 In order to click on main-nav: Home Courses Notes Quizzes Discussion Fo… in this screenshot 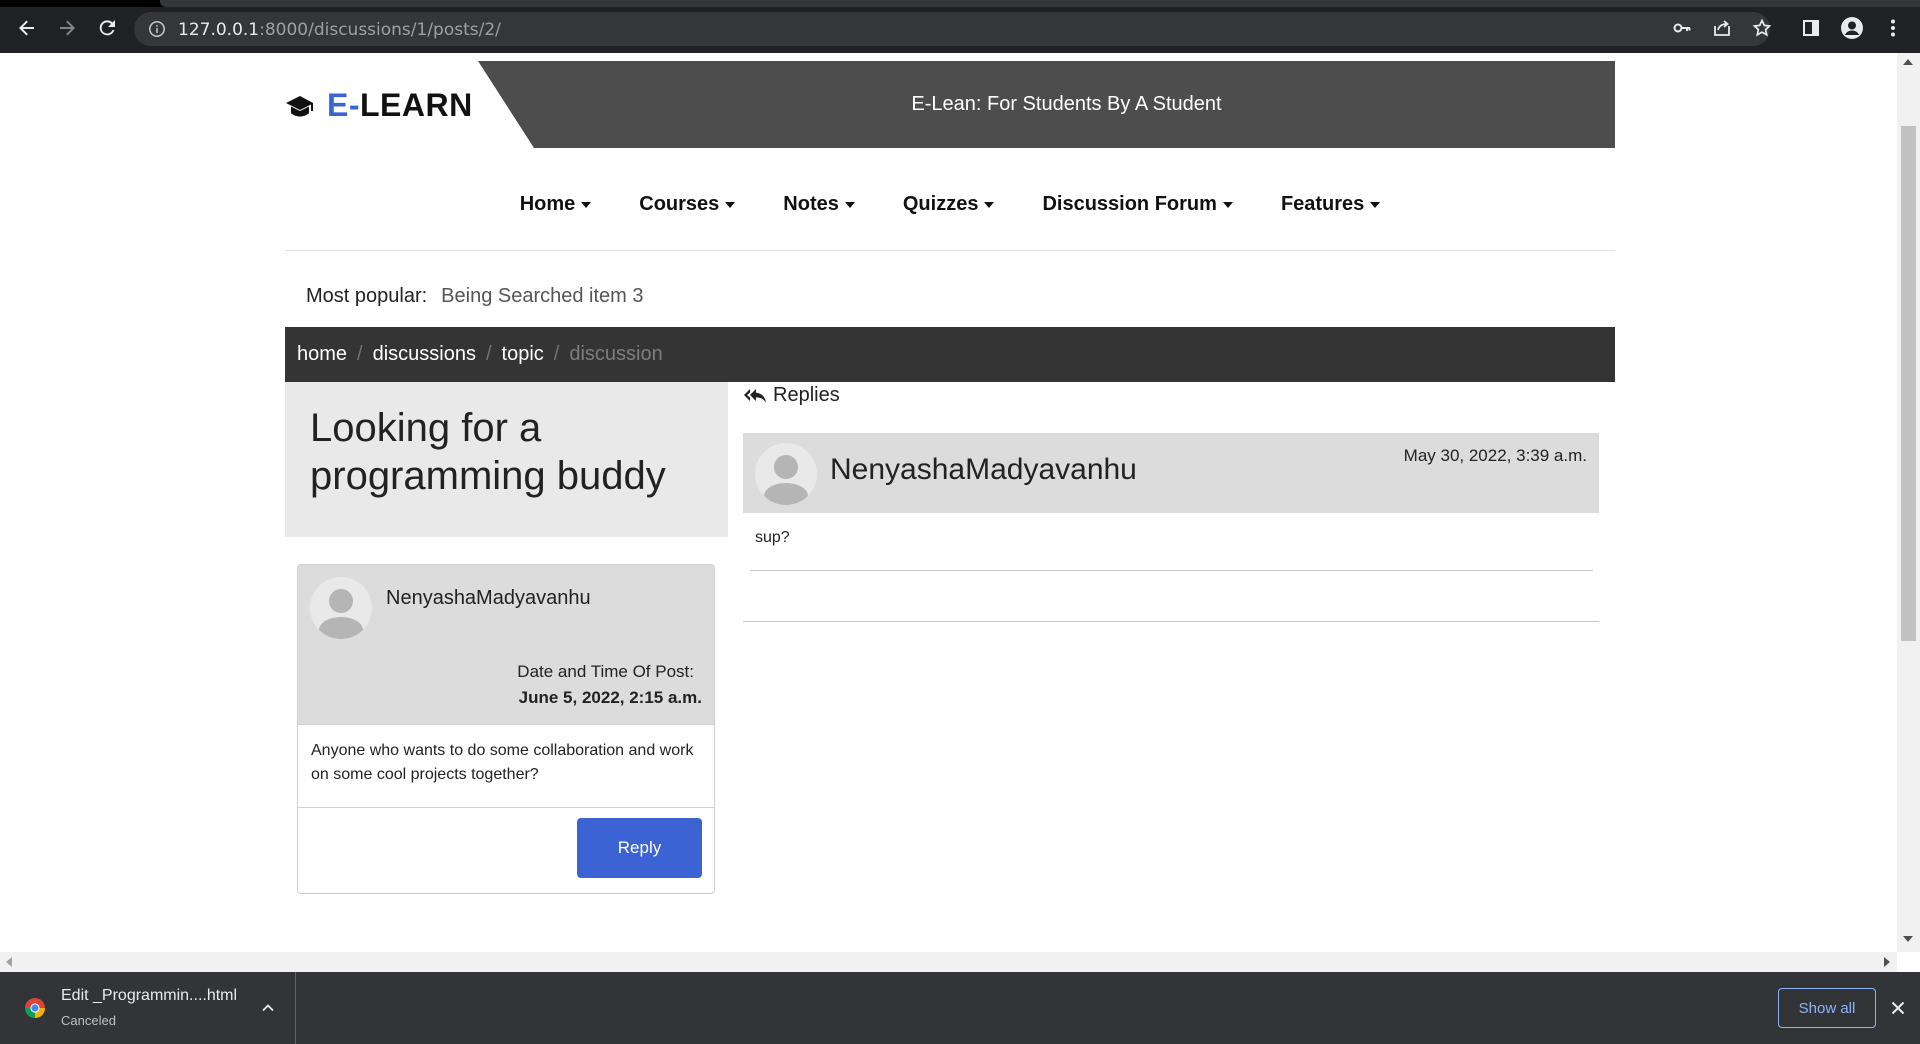, I will do `click(950, 222)`.